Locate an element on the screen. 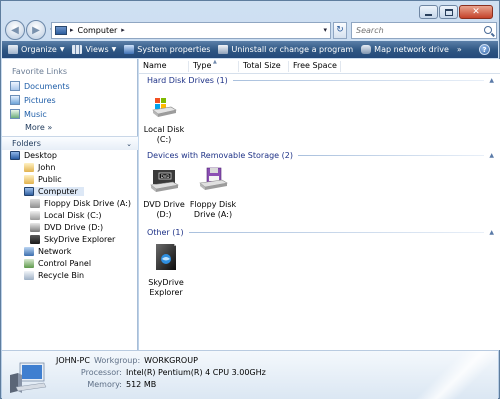 The height and width of the screenshot is (399, 500). map-network-drive-button: Map network drive is located at coordinates (405, 49).